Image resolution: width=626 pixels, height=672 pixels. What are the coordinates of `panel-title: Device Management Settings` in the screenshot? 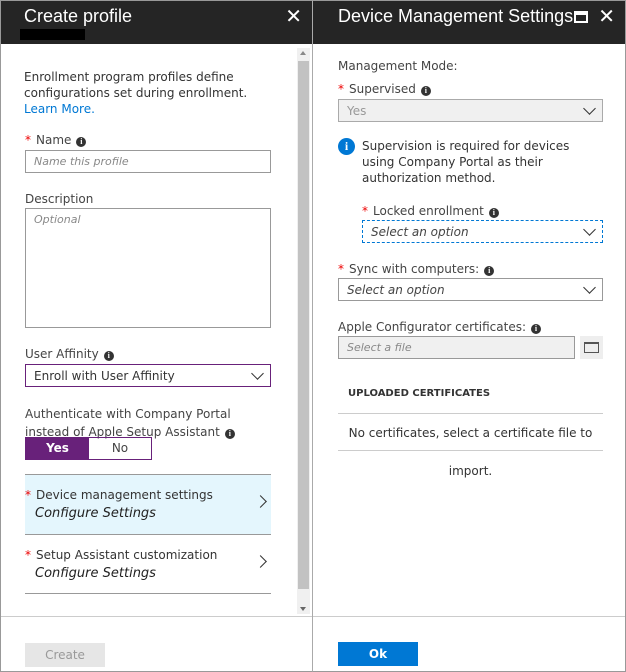 It's located at (456, 16).